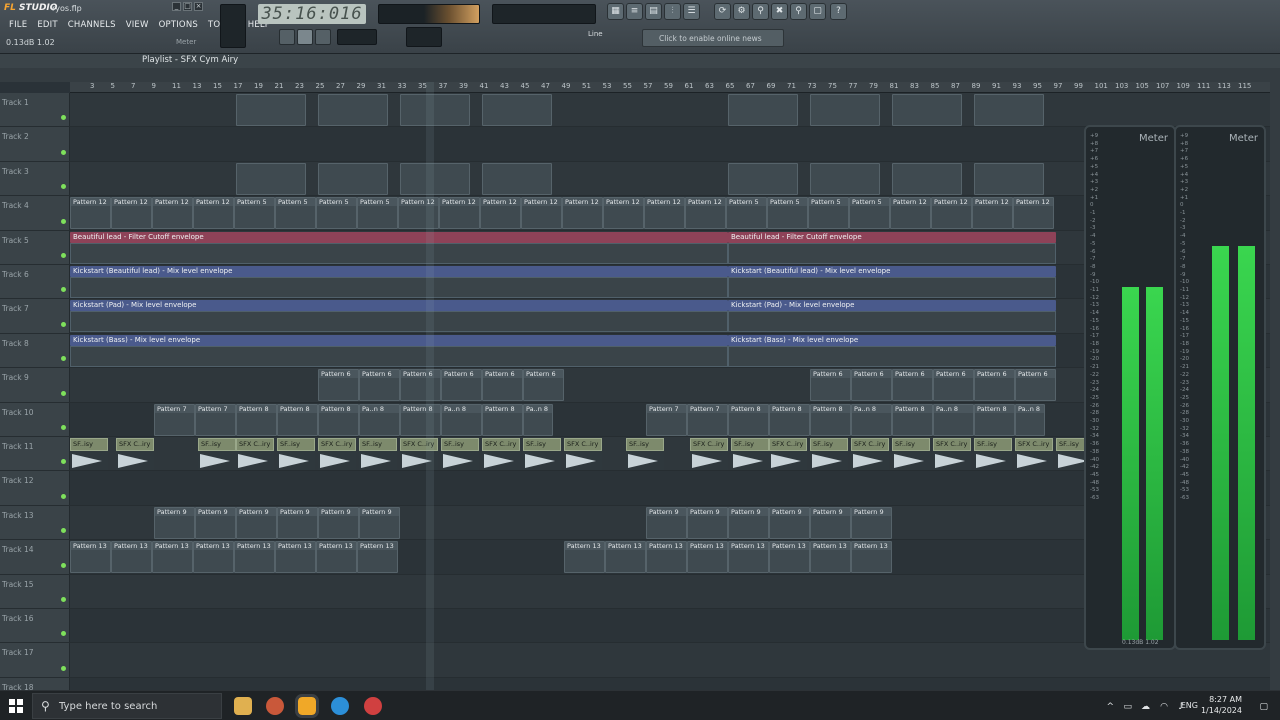 The width and height of the screenshot is (1280, 720). What do you see at coordinates (35, 683) in the screenshot?
I see `track-header: Track 18` at bounding box center [35, 683].